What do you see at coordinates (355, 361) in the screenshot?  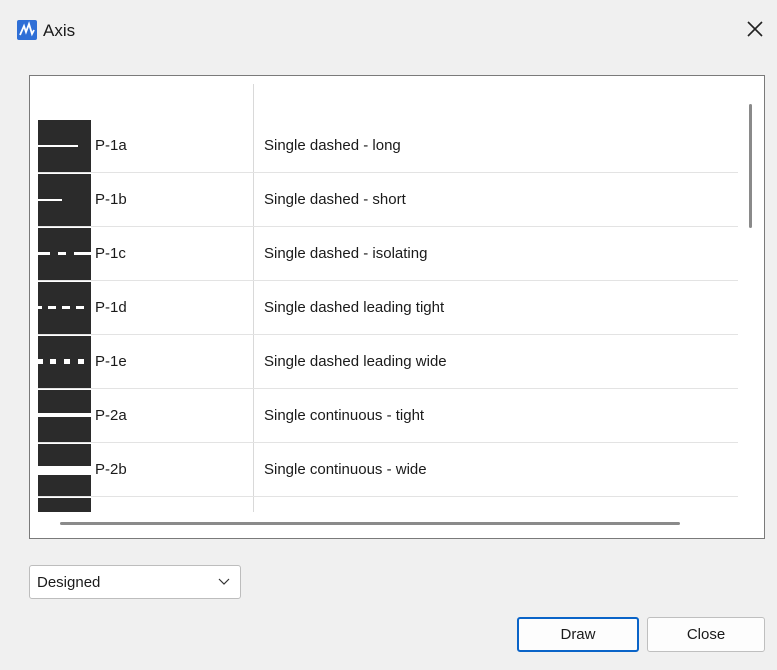 I see `line-description: Single dashed leading wide` at bounding box center [355, 361].